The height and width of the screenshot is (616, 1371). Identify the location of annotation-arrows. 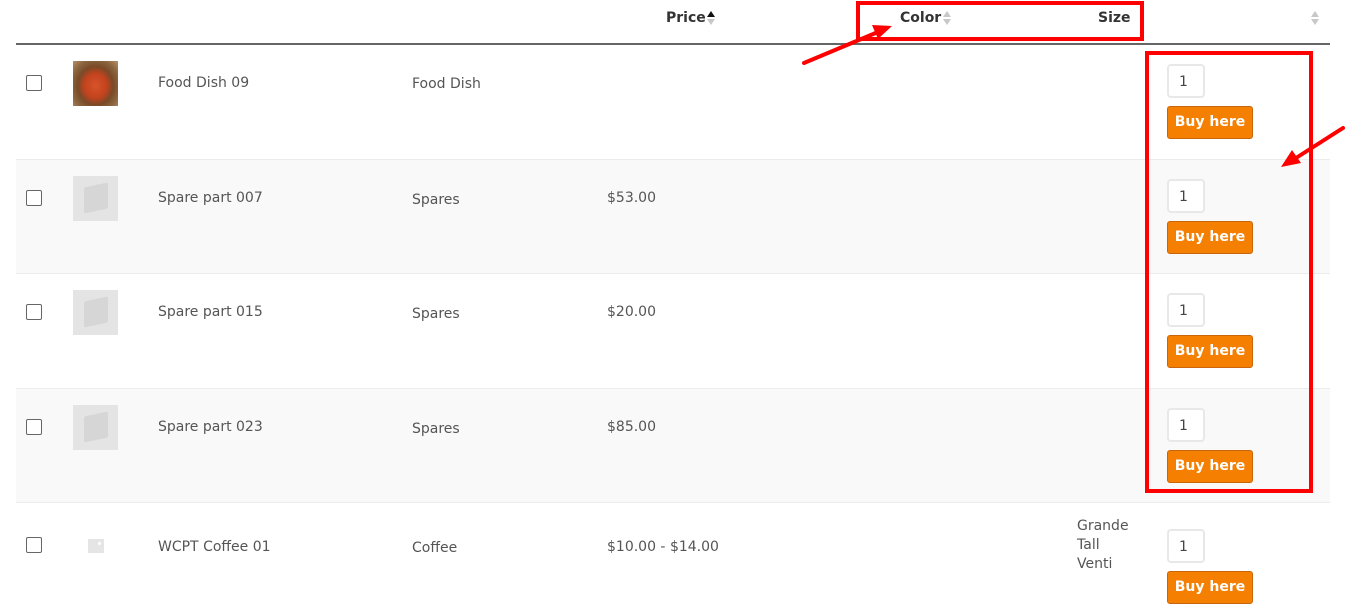
(1073, 96).